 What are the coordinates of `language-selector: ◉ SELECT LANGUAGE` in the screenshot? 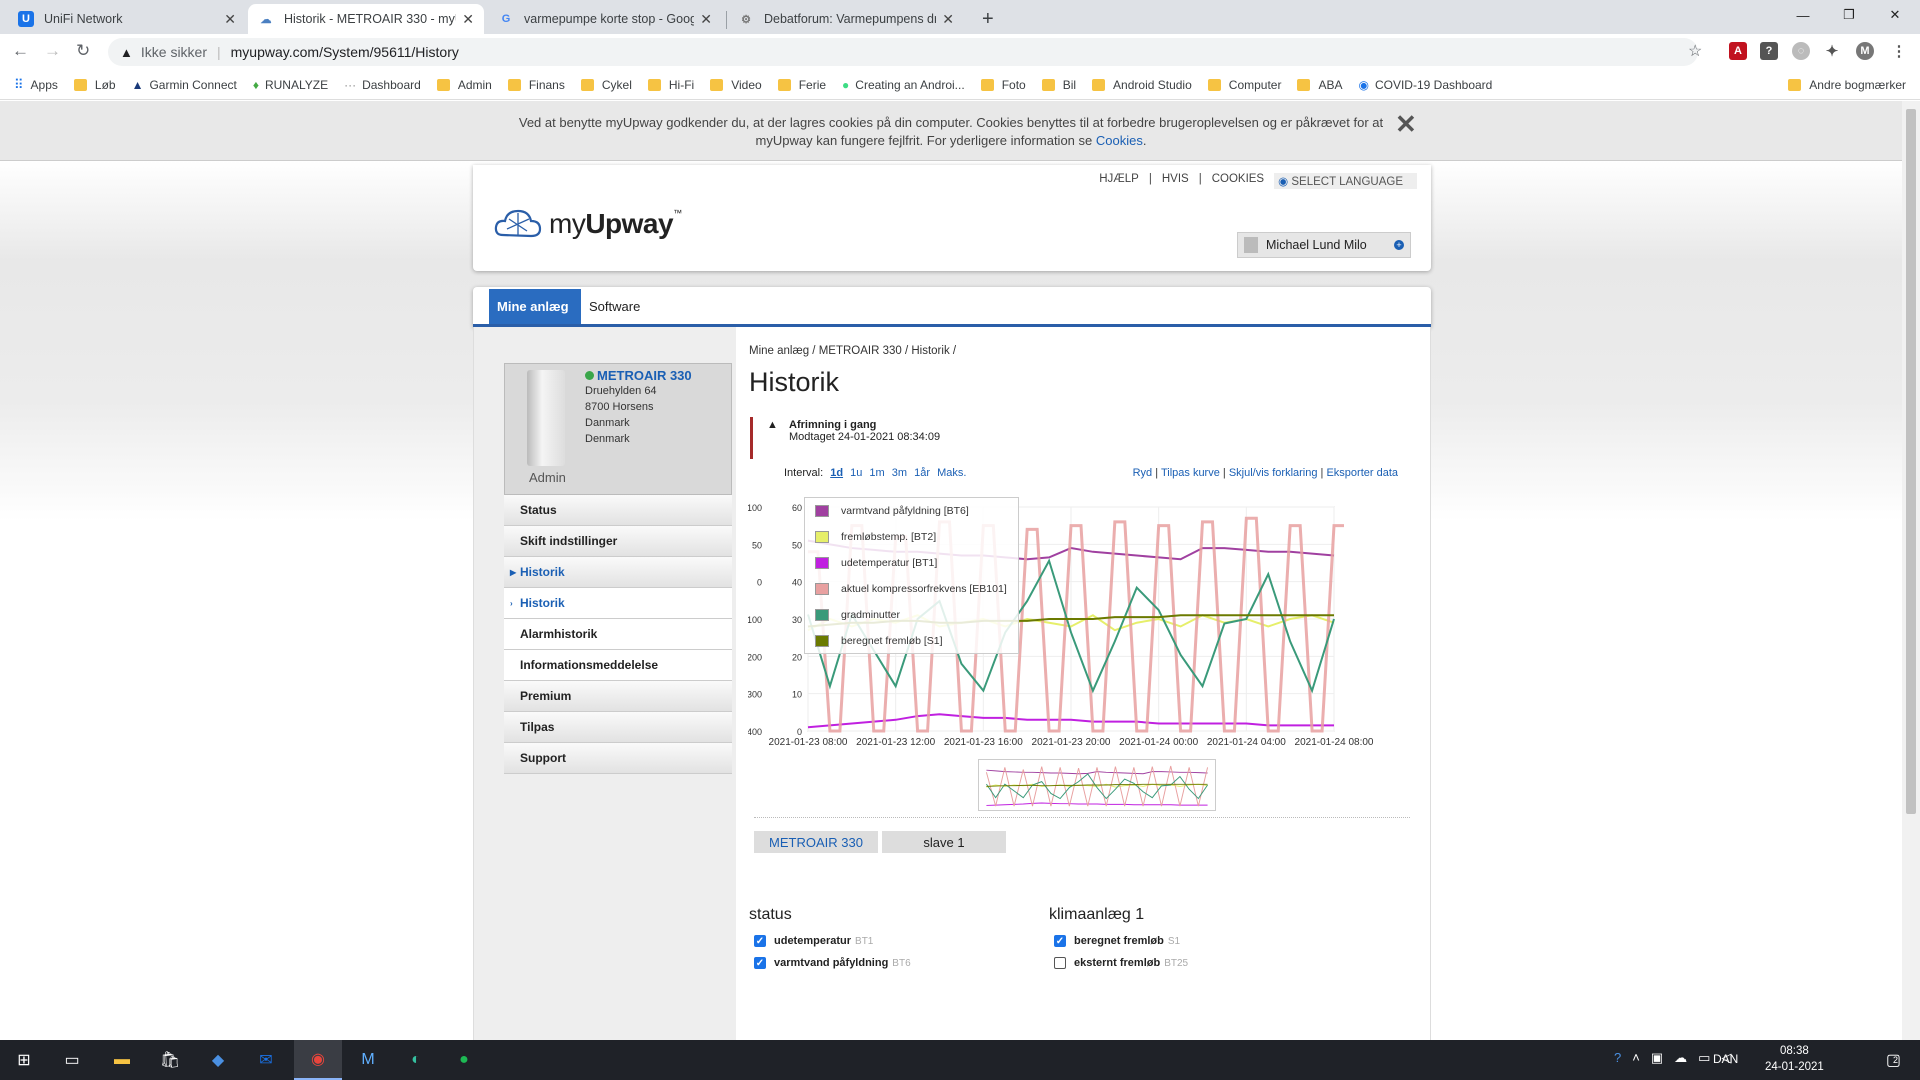 It's located at (1345, 181).